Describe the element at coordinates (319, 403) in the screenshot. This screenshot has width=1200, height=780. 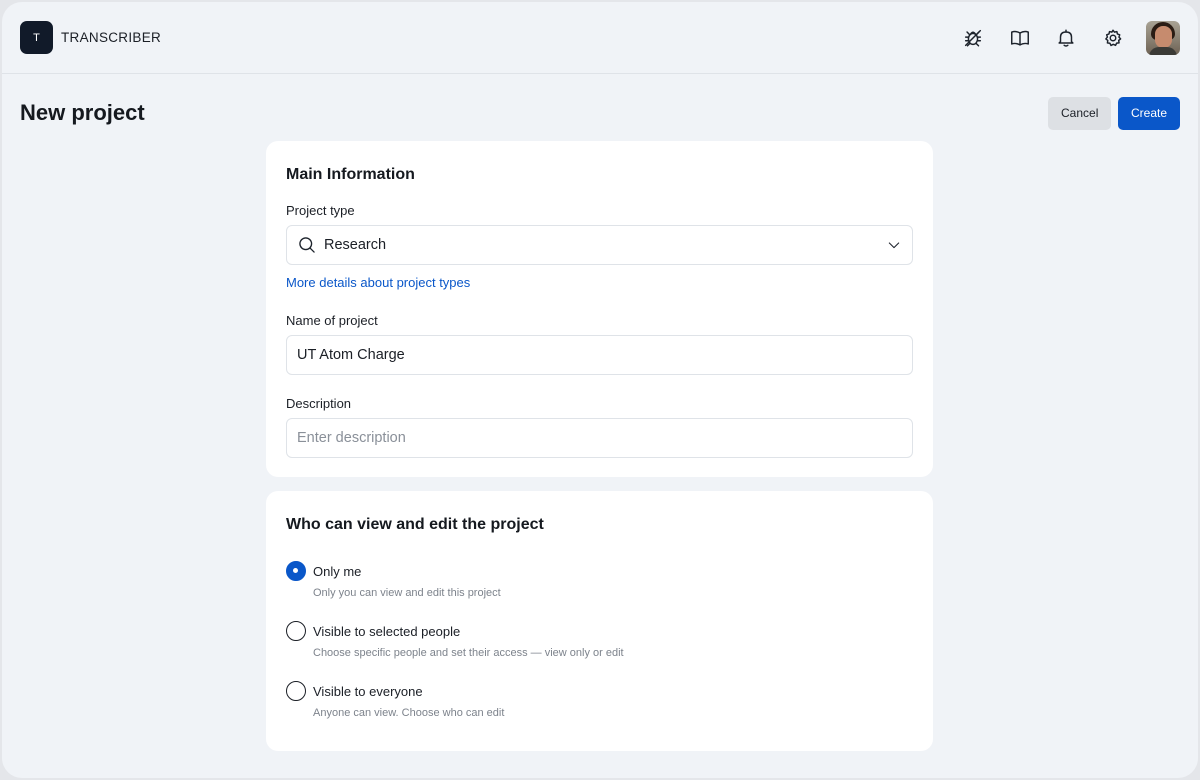
I see `description-label: Description` at that location.